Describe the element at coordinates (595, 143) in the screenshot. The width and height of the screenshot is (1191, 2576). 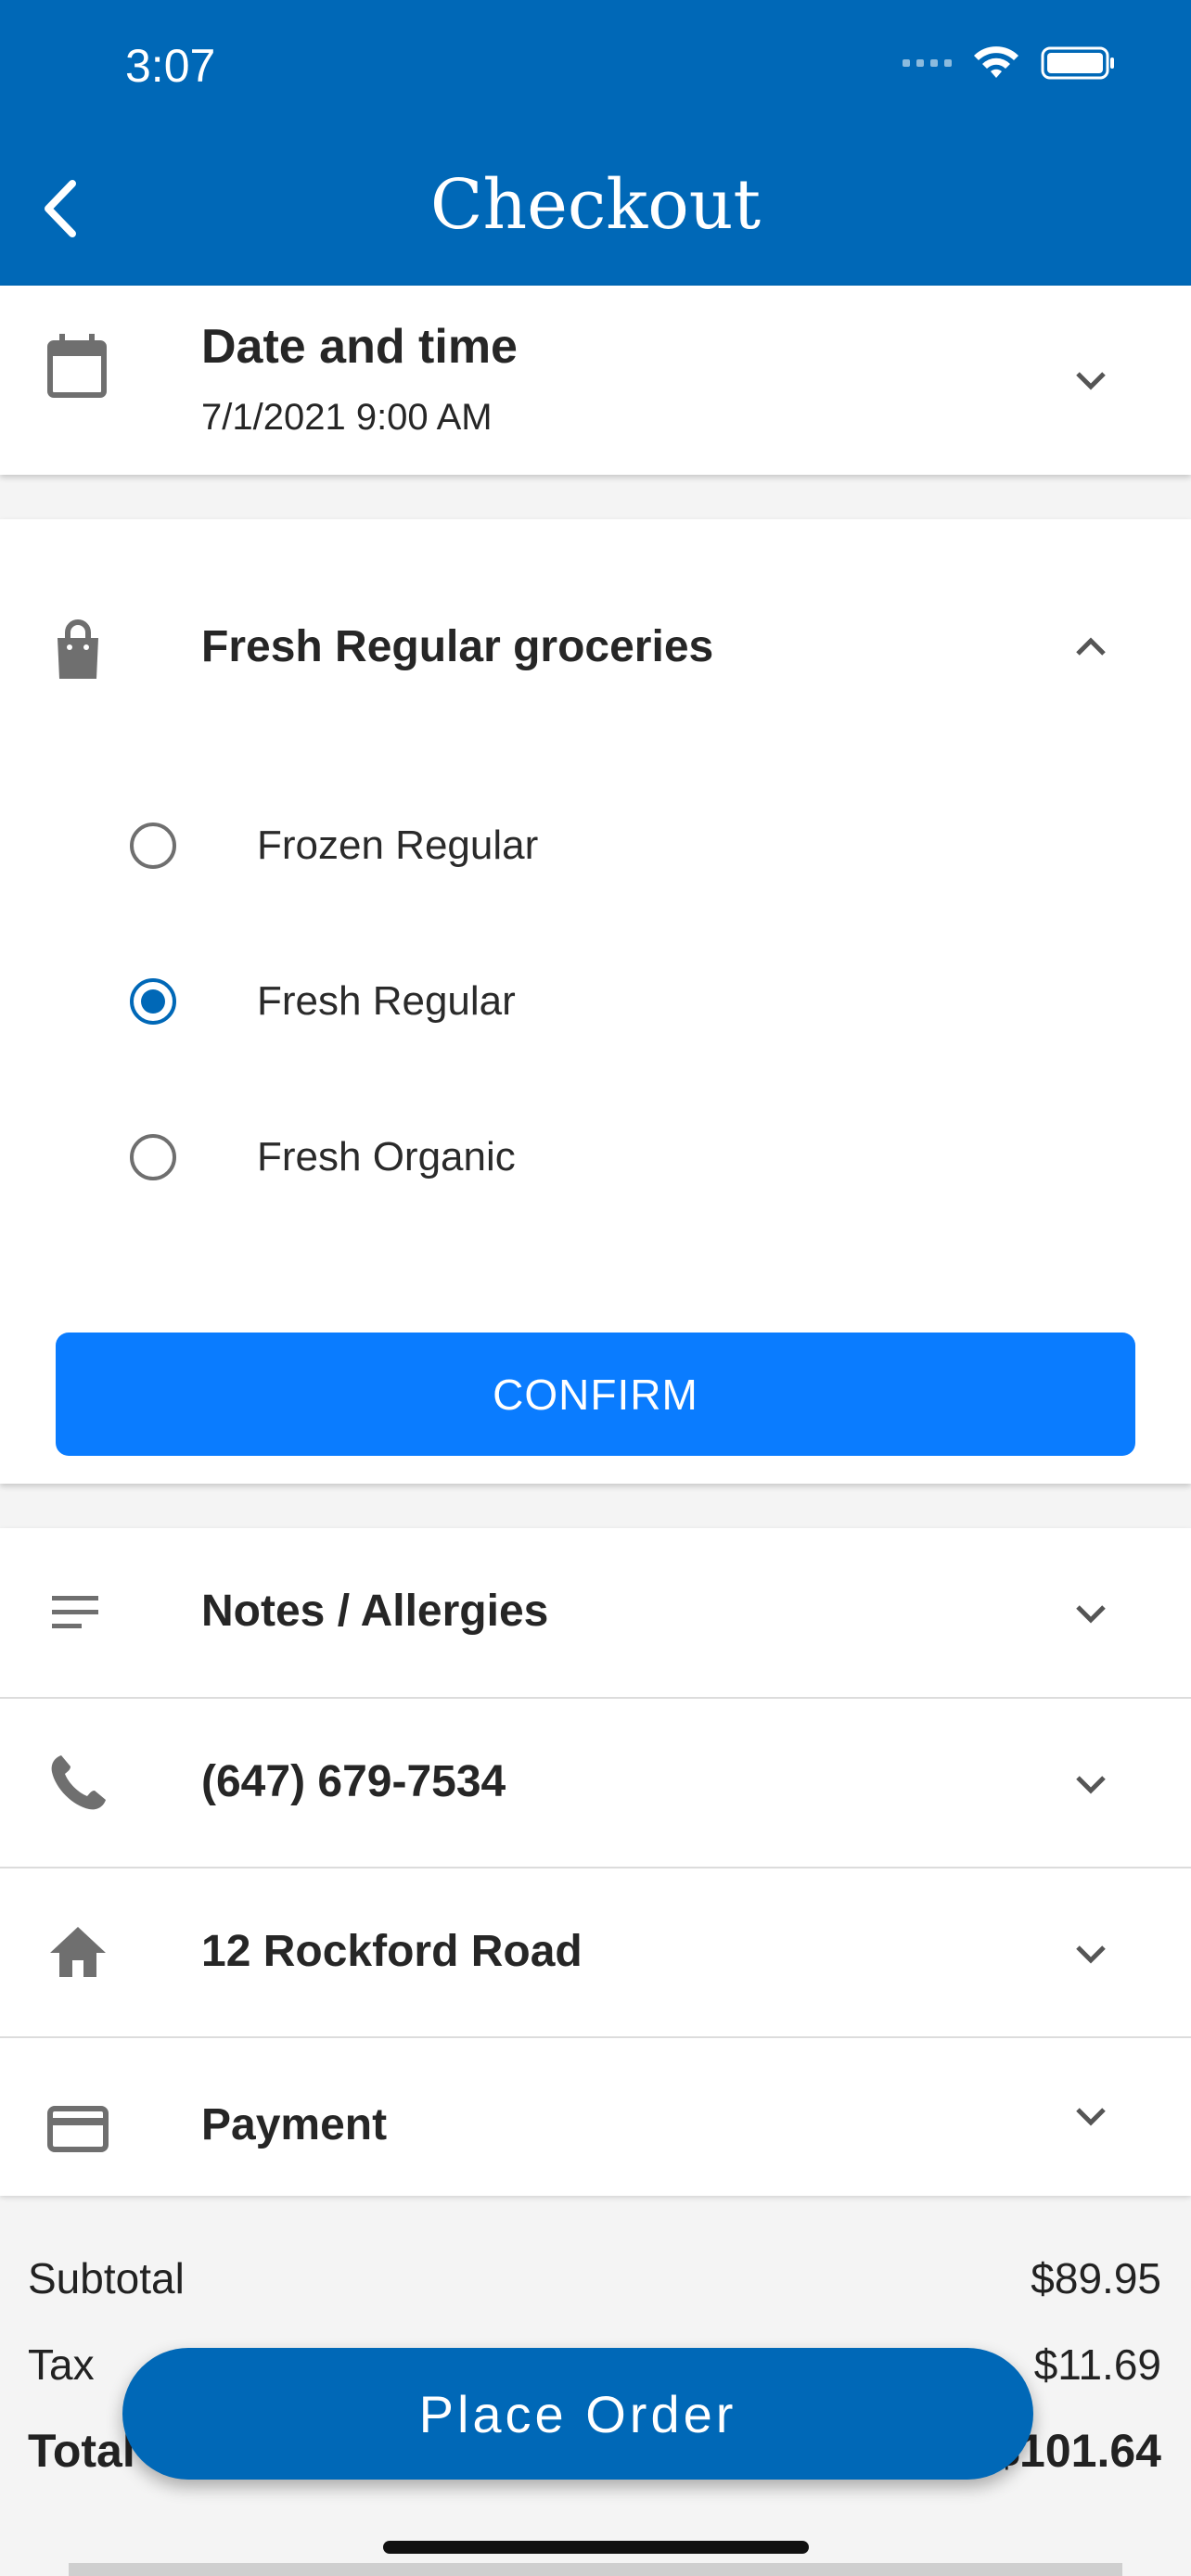
I see `app-header: 3:07 Checkout` at that location.